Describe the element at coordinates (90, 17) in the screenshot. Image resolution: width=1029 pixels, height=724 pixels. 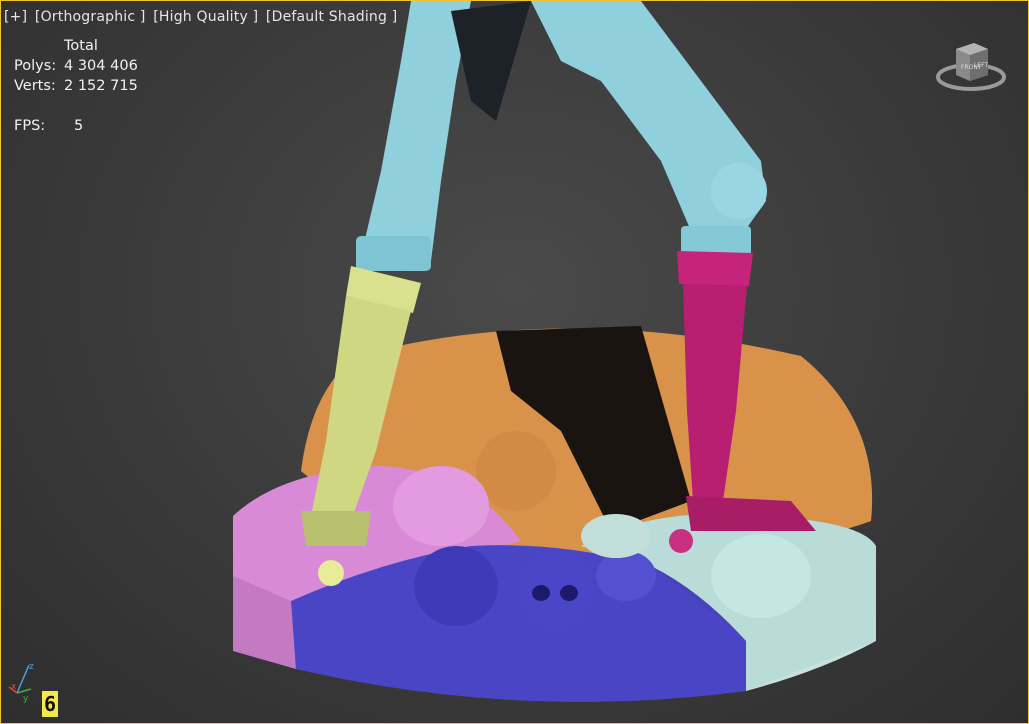
I see `projection-label: [Orthographic ]` at that location.